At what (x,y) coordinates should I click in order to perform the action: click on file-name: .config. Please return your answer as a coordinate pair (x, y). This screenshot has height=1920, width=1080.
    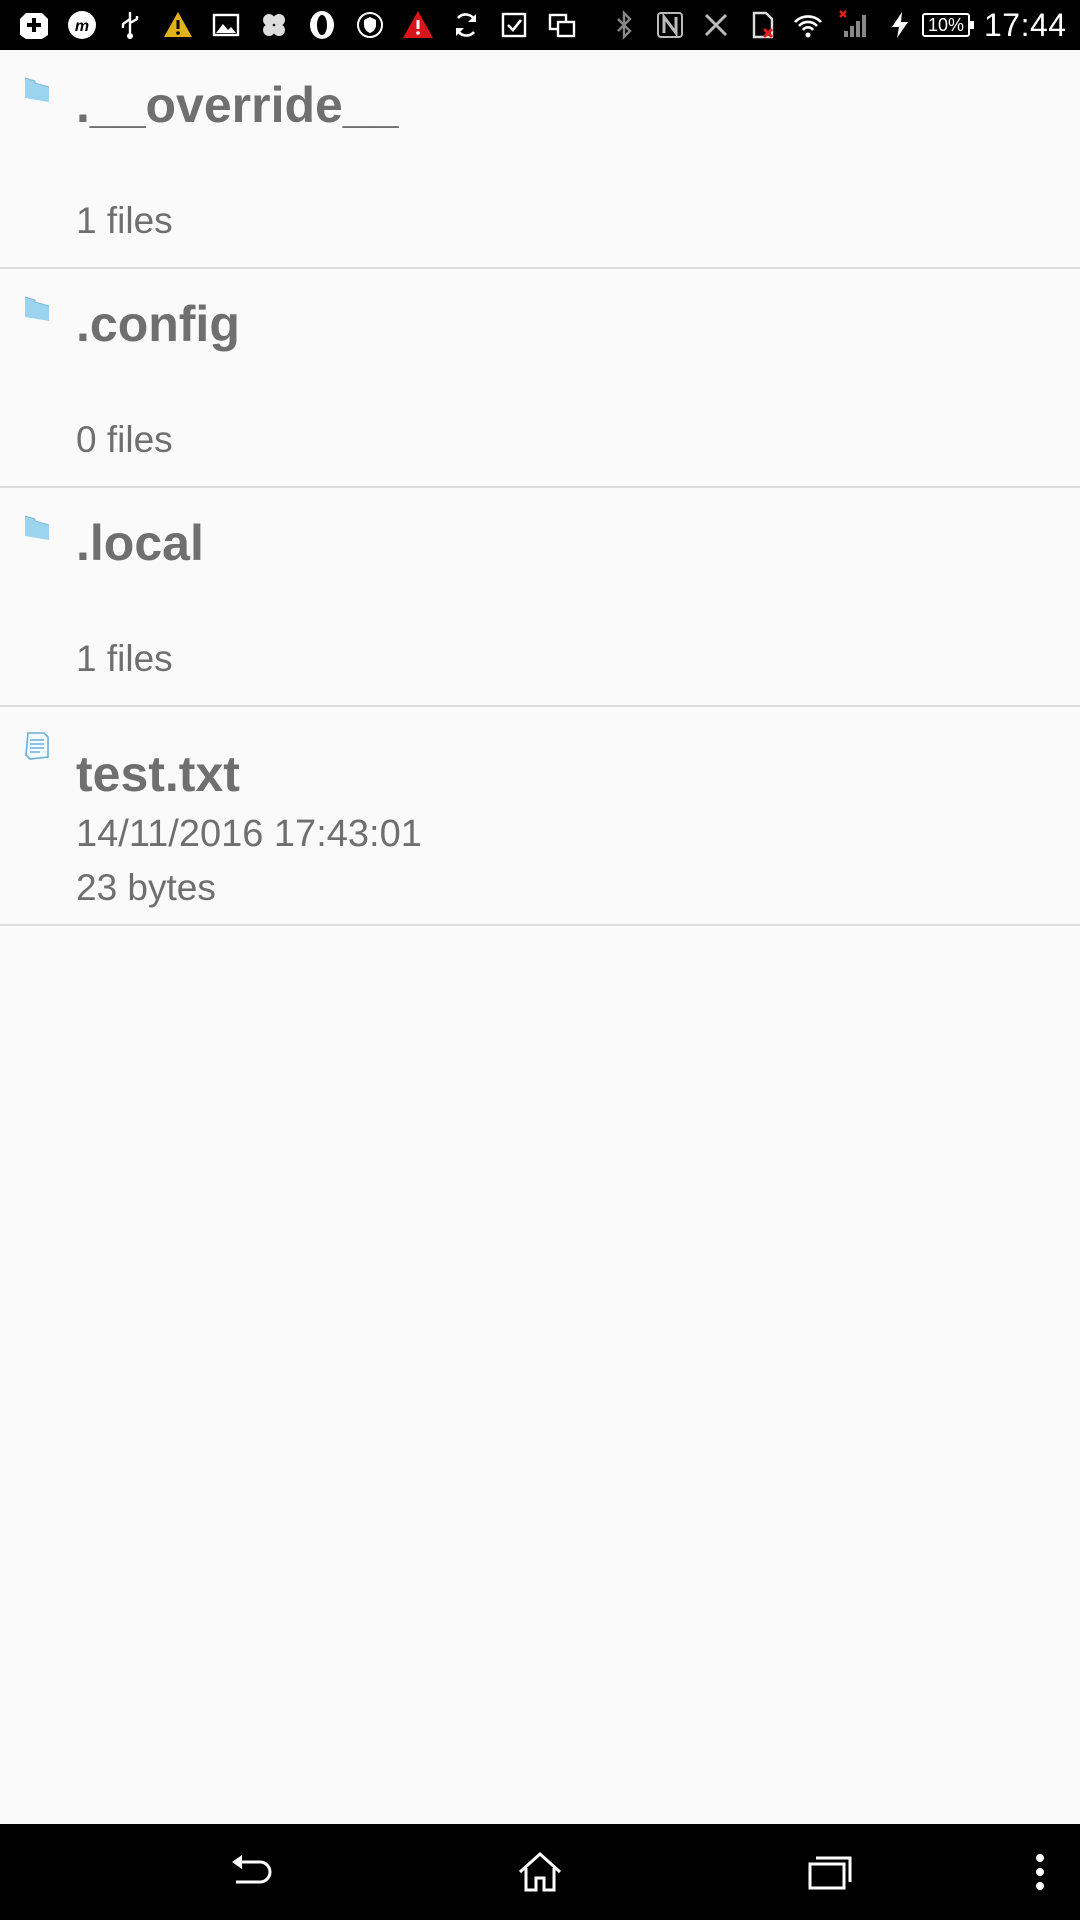
    Looking at the image, I should click on (158, 324).